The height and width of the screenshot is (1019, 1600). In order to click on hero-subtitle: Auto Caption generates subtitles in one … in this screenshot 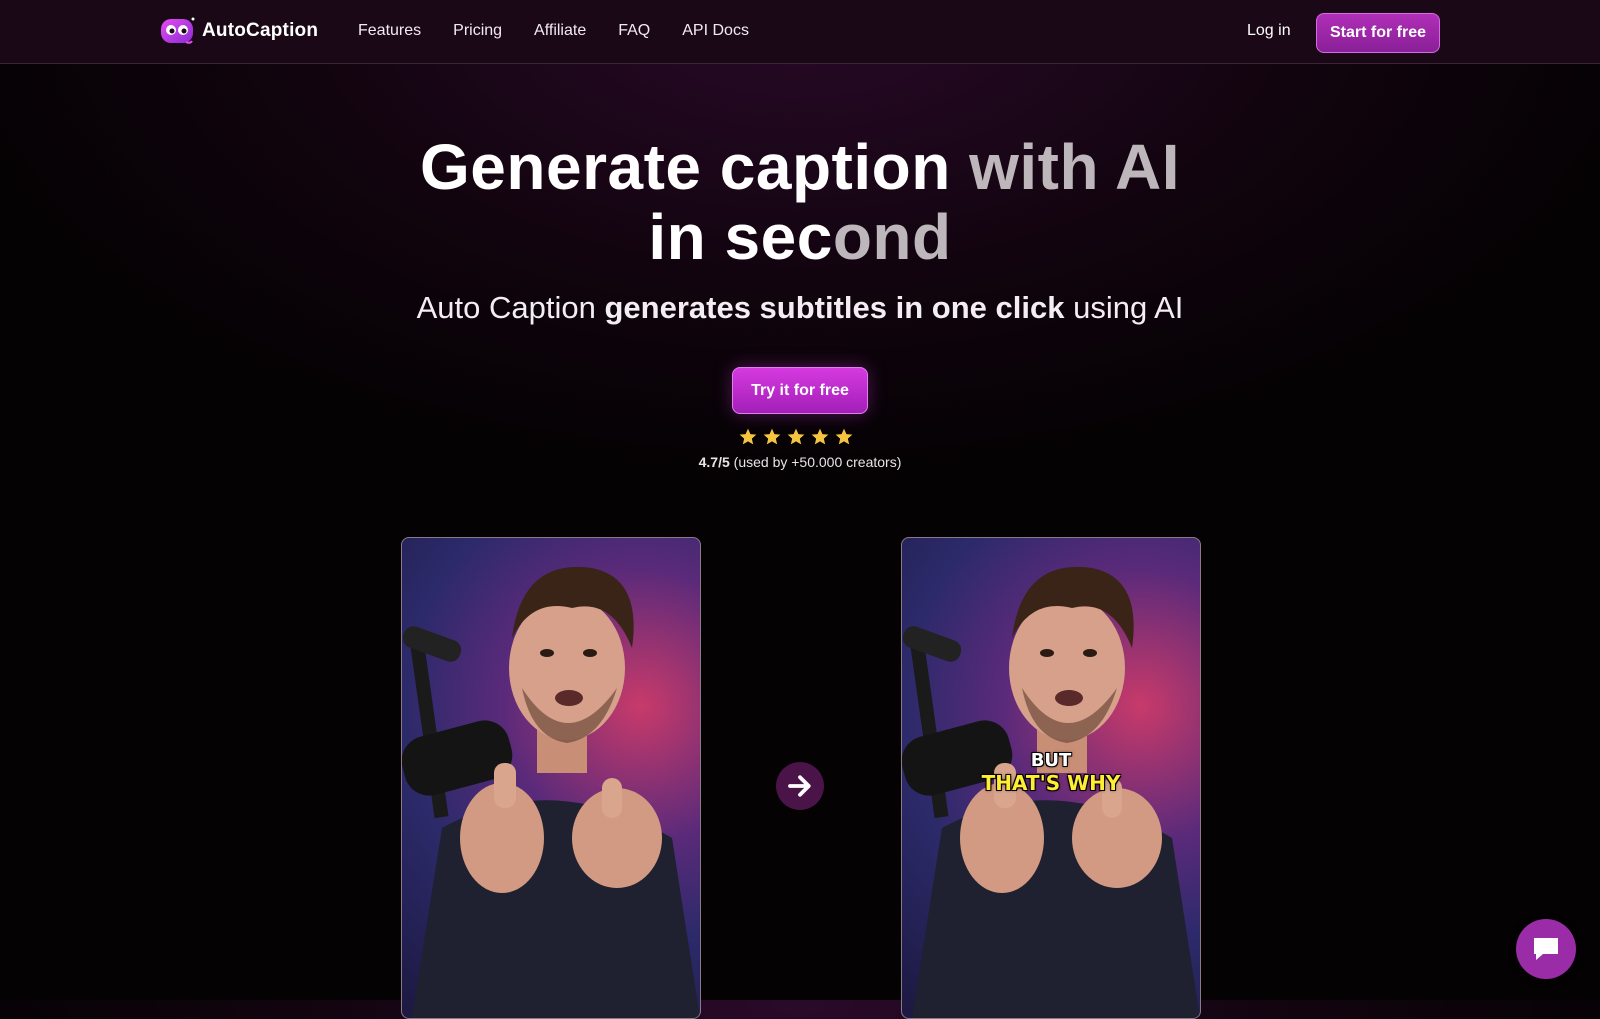, I will do `click(800, 308)`.